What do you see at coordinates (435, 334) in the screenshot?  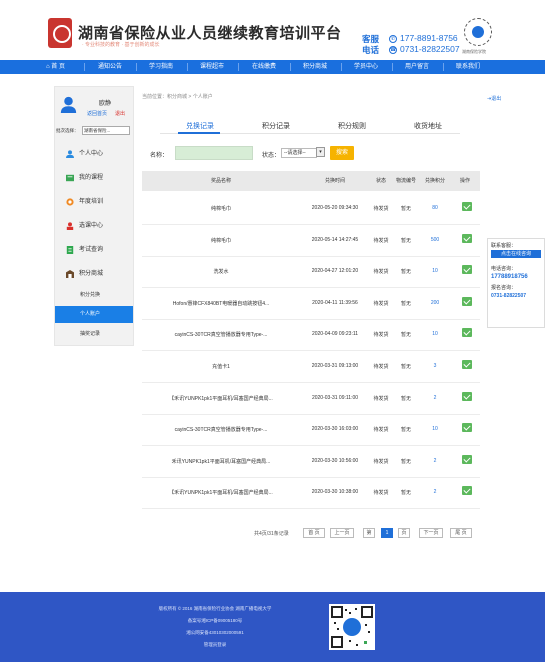 I see `cell-points: 10` at bounding box center [435, 334].